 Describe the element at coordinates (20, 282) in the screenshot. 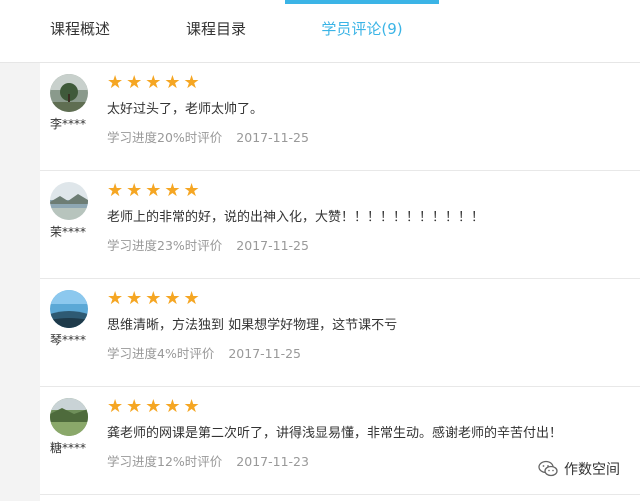

I see `left-gutter` at that location.